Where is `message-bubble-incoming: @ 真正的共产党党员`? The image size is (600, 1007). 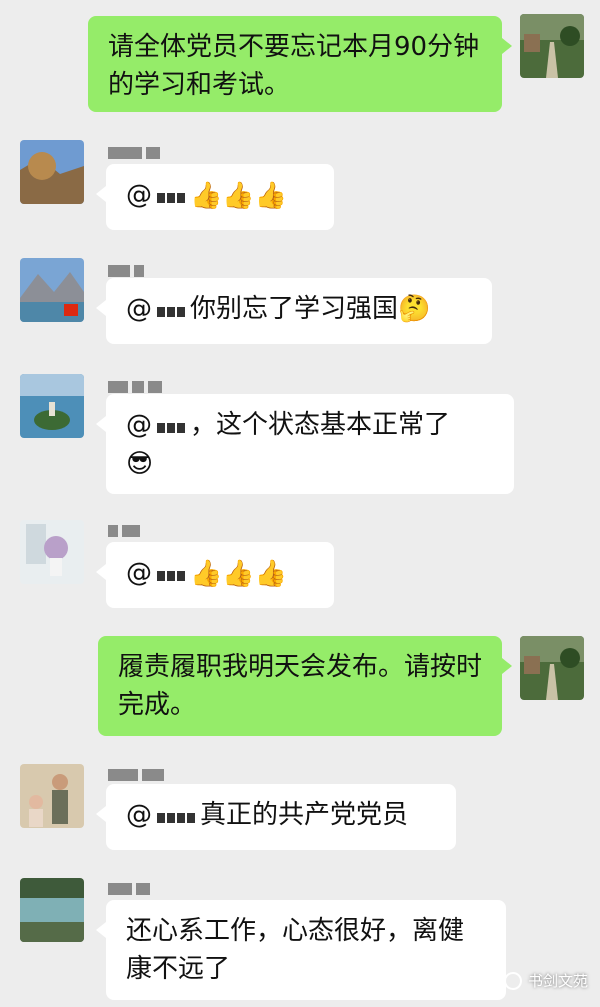 message-bubble-incoming: @ 真正的共产党党员 is located at coordinates (276, 817).